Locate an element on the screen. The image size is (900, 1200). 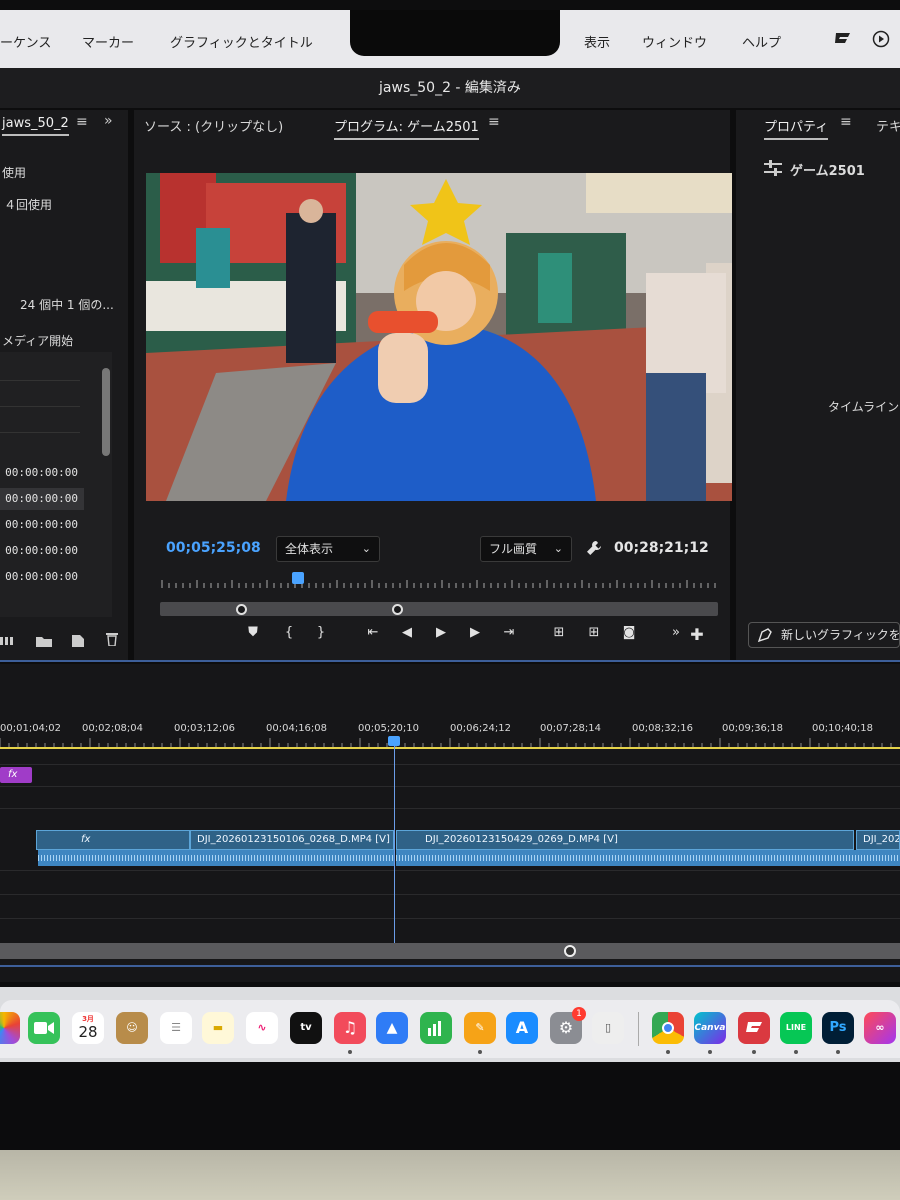
music-icon: ♫ is located at coordinates (350, 1028).